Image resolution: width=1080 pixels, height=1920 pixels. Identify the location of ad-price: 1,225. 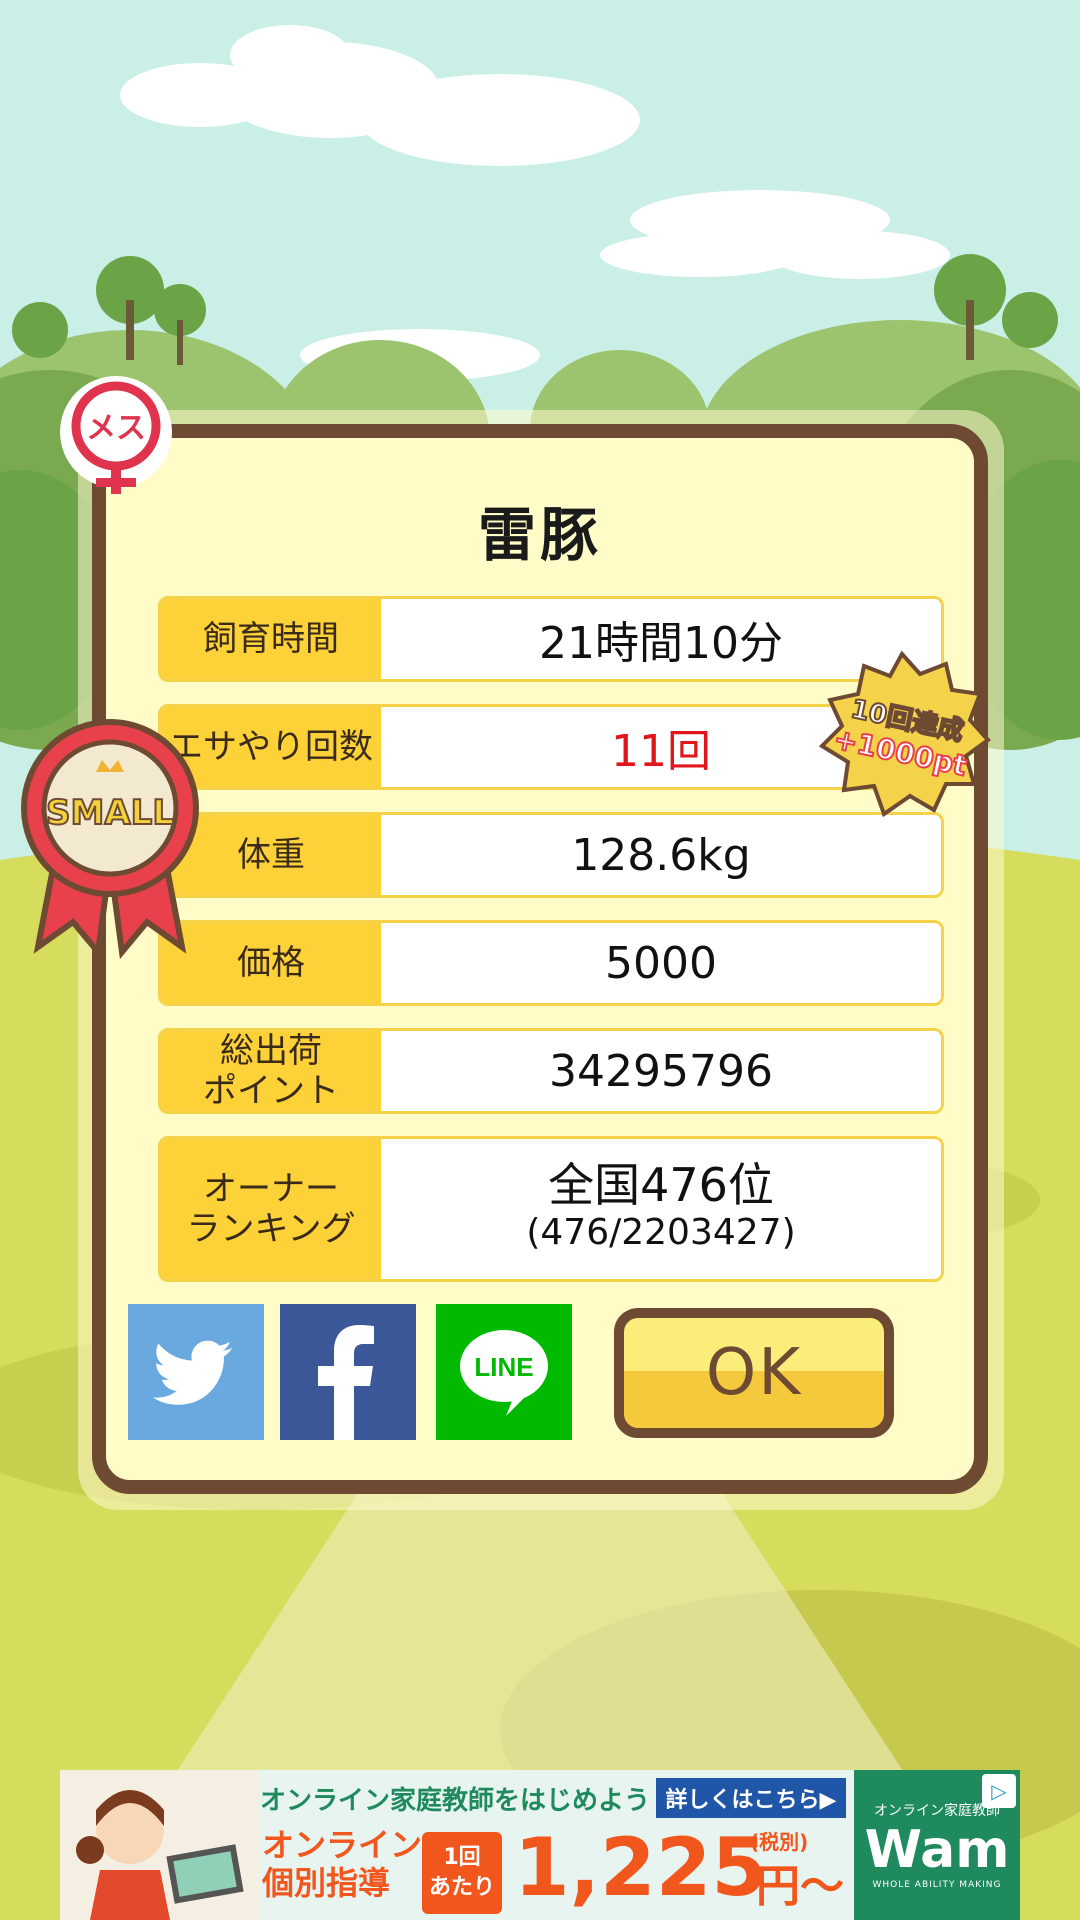
(641, 1867).